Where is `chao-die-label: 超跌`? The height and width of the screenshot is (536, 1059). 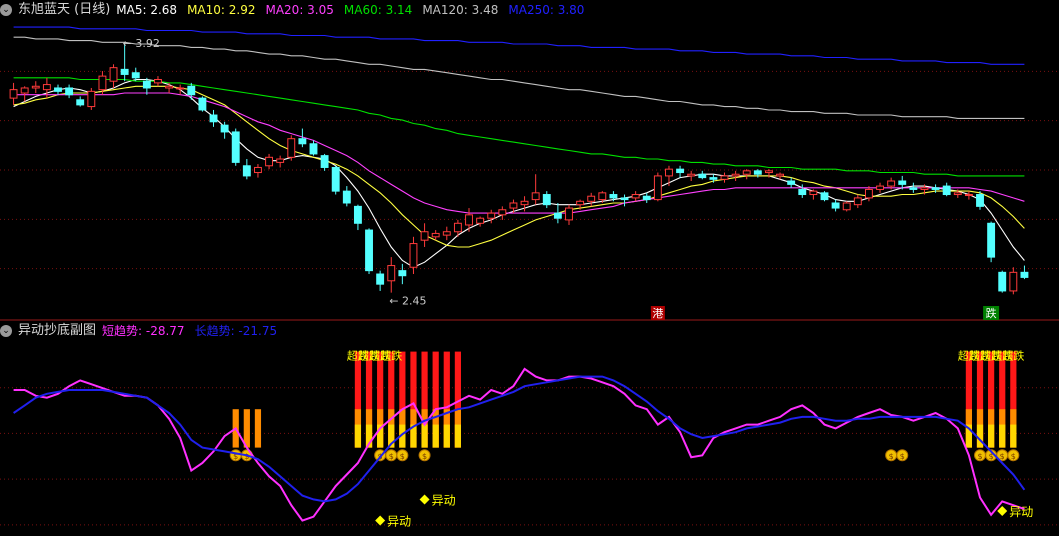 chao-die-label: 超跌 is located at coordinates (1013, 356).